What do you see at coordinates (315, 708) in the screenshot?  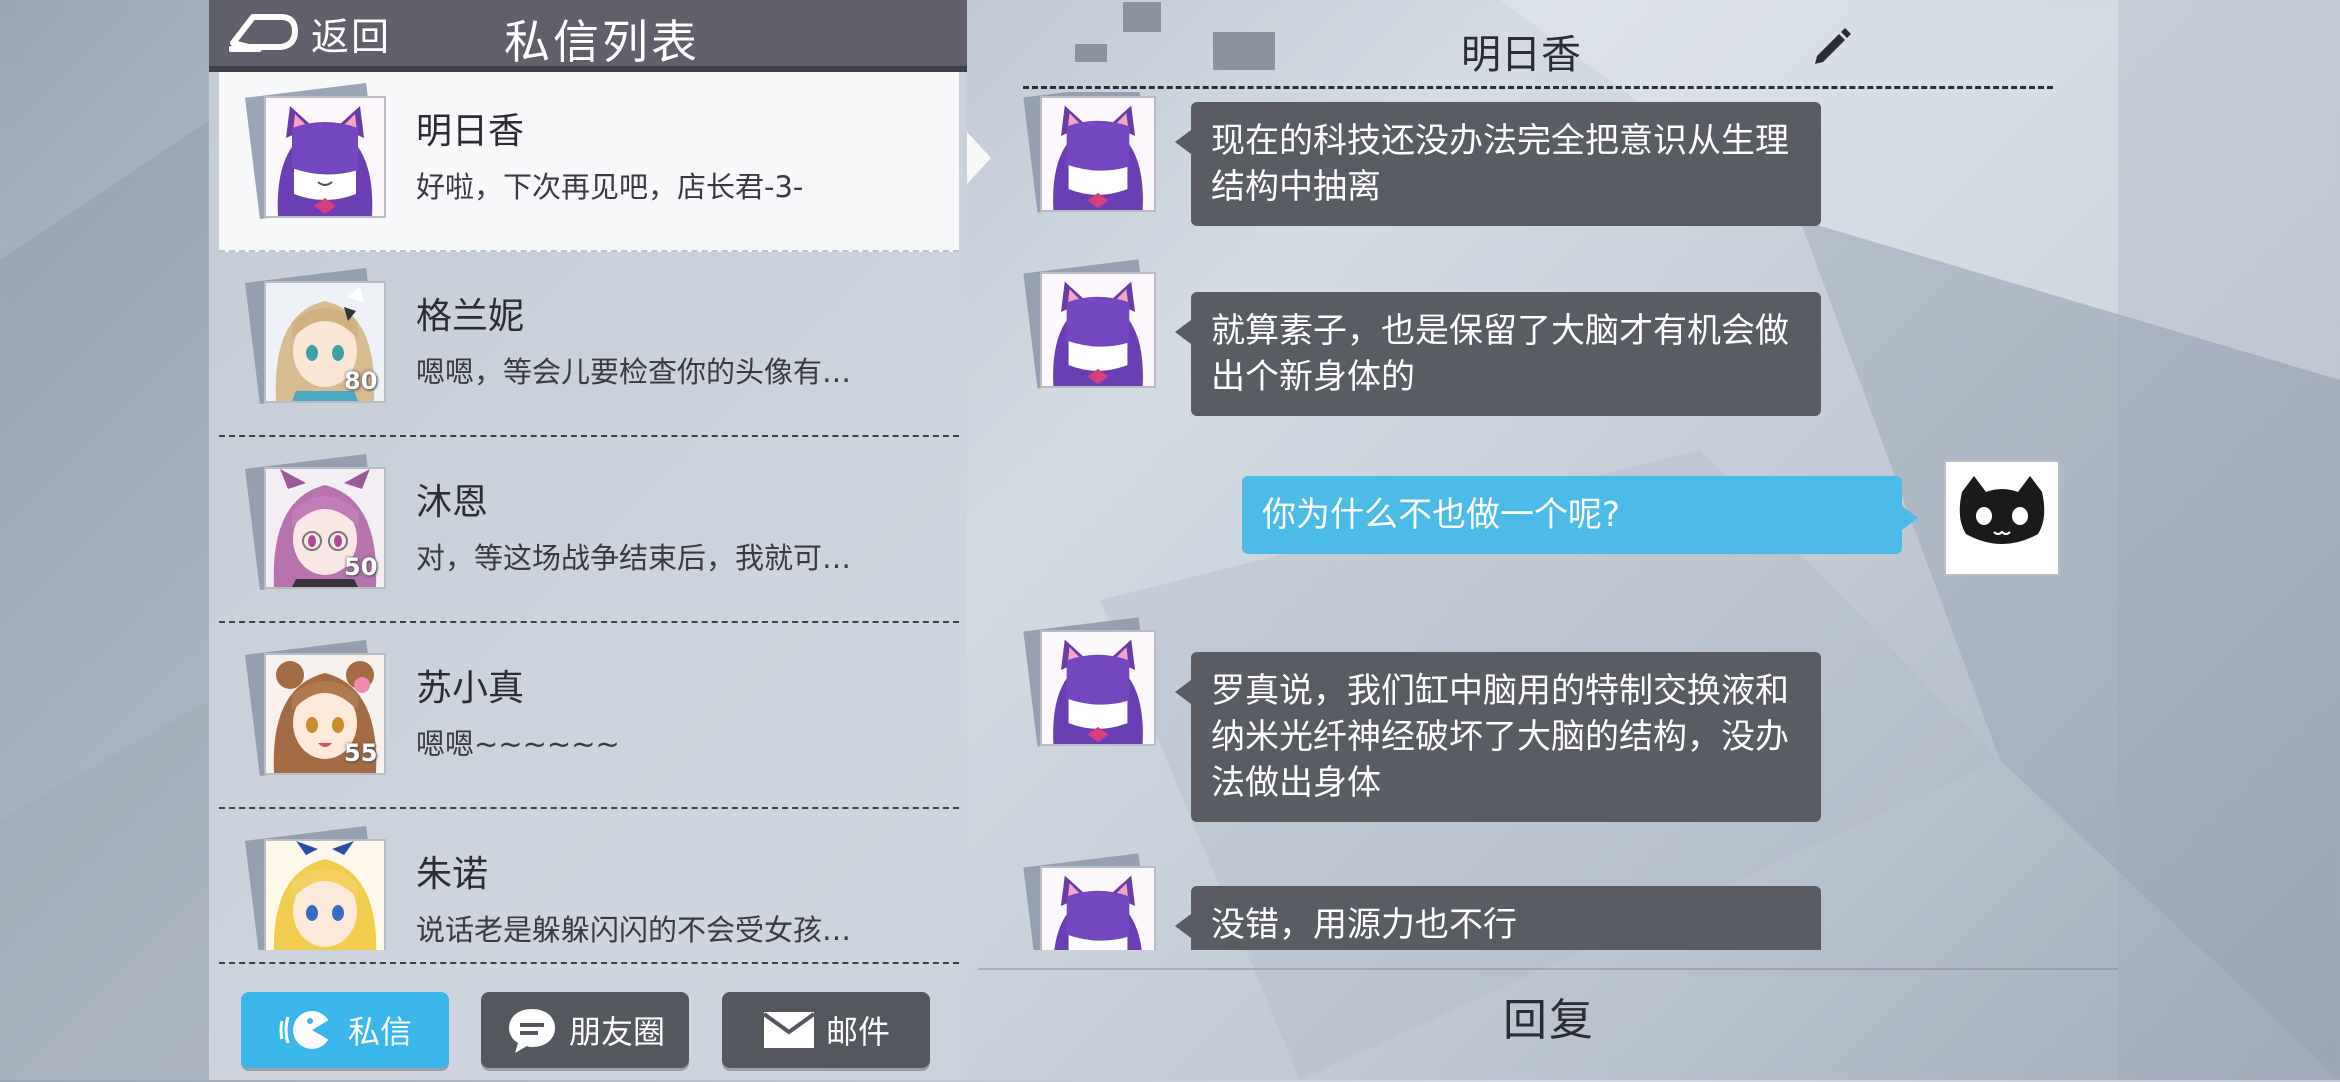 I see `avatar: 55` at bounding box center [315, 708].